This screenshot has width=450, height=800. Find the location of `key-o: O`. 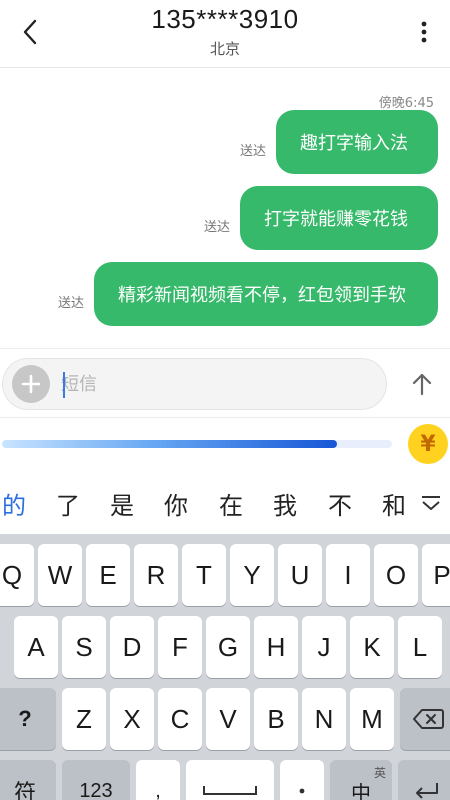

key-o: O is located at coordinates (396, 575).